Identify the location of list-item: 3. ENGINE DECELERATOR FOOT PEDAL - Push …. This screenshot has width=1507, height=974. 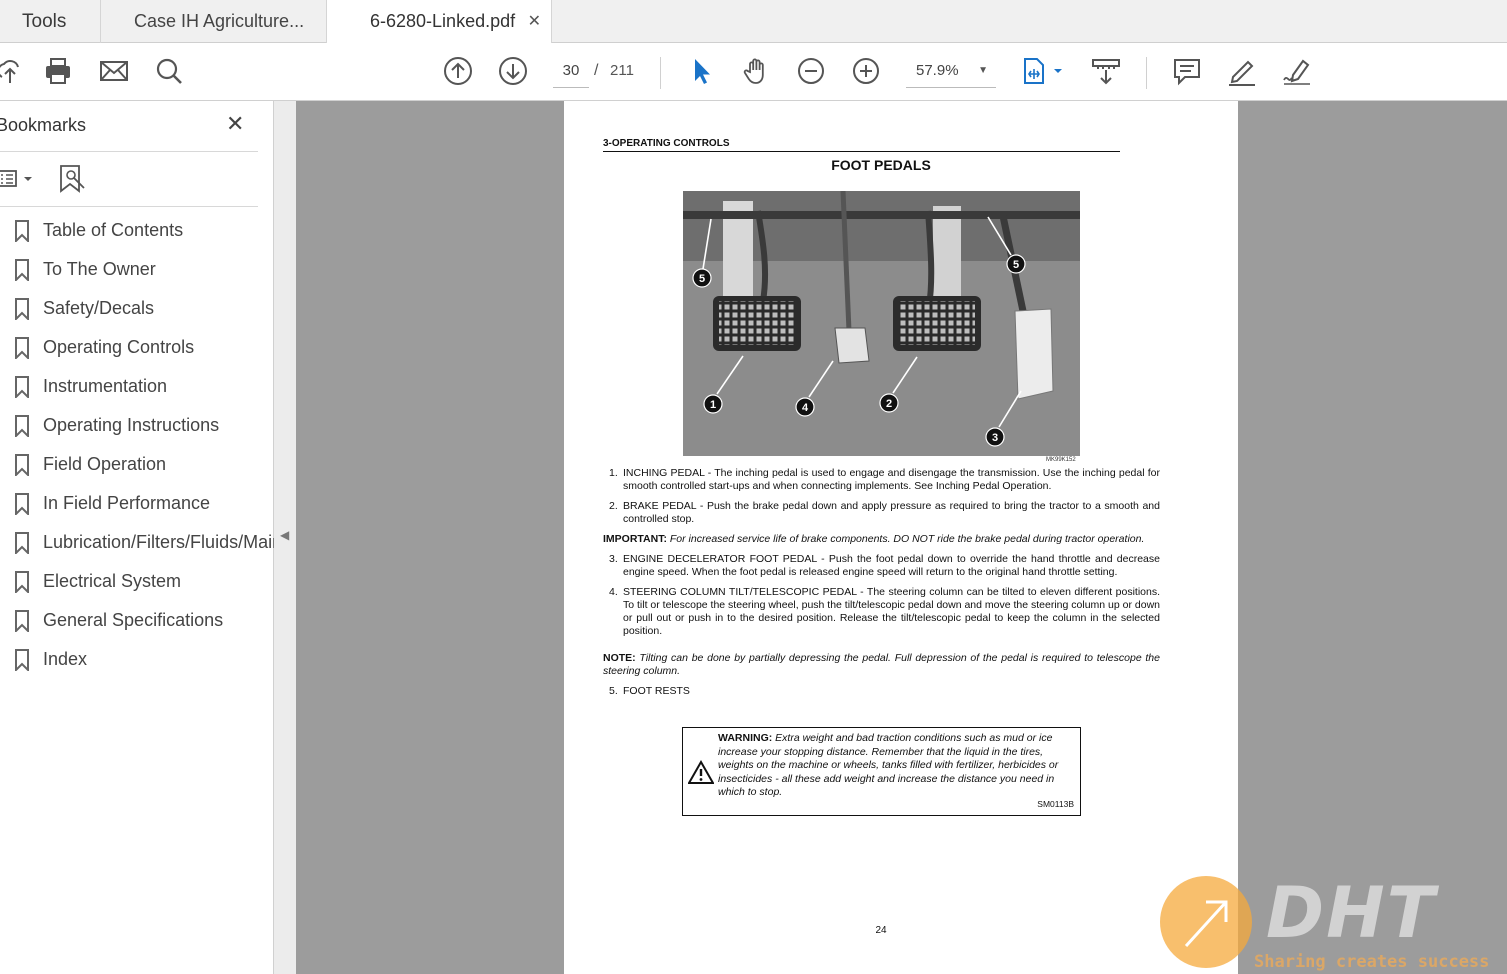
(881, 566).